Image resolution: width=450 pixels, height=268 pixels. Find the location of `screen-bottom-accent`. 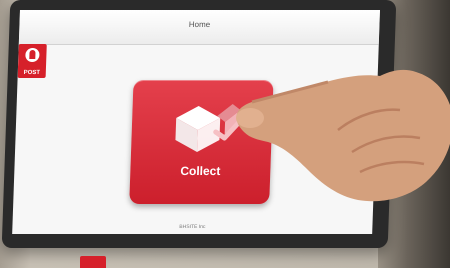

screen-bottom-accent is located at coordinates (93, 262).